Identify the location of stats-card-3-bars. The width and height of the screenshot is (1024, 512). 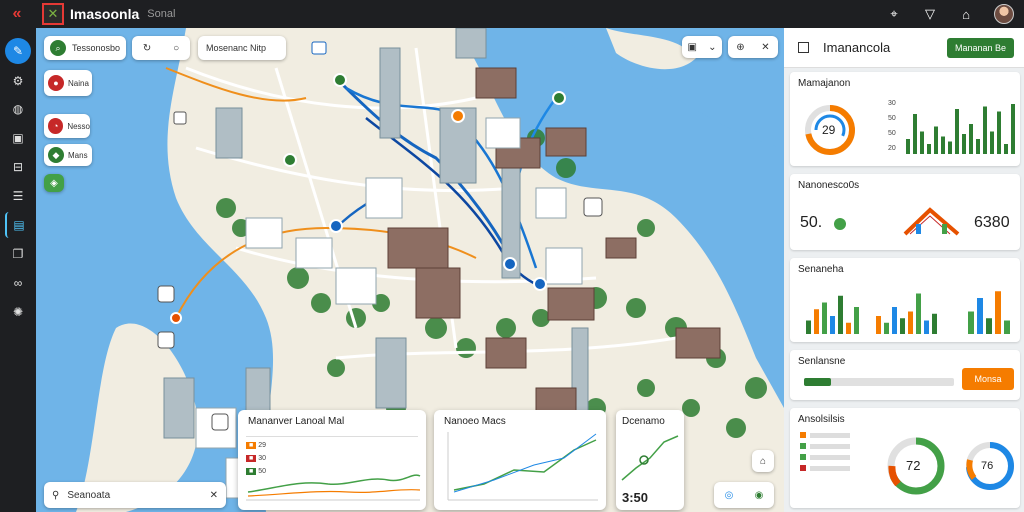
(908, 312).